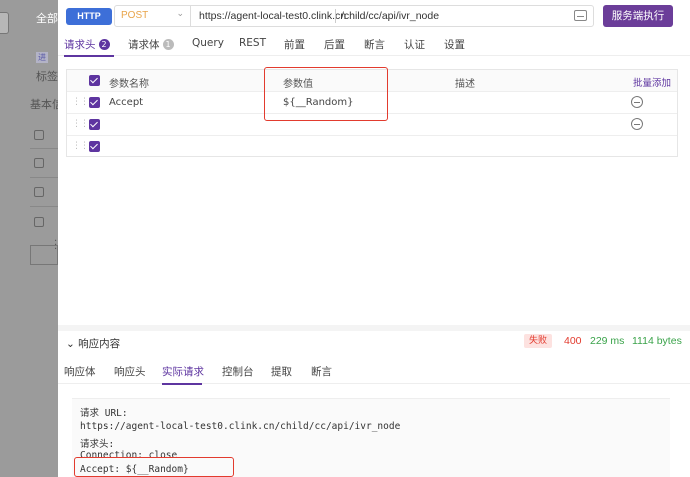  I want to click on column-header-name: 参数名称, so click(129, 84).